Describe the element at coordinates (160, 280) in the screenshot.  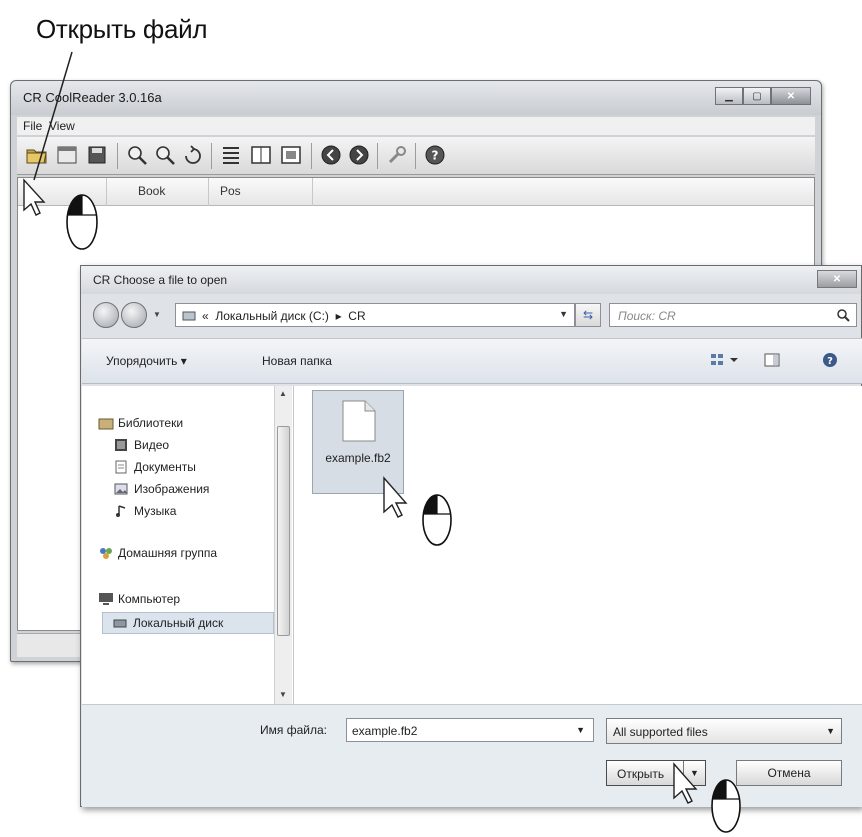
I see `dialog-title: CR Choose a file to open` at that location.